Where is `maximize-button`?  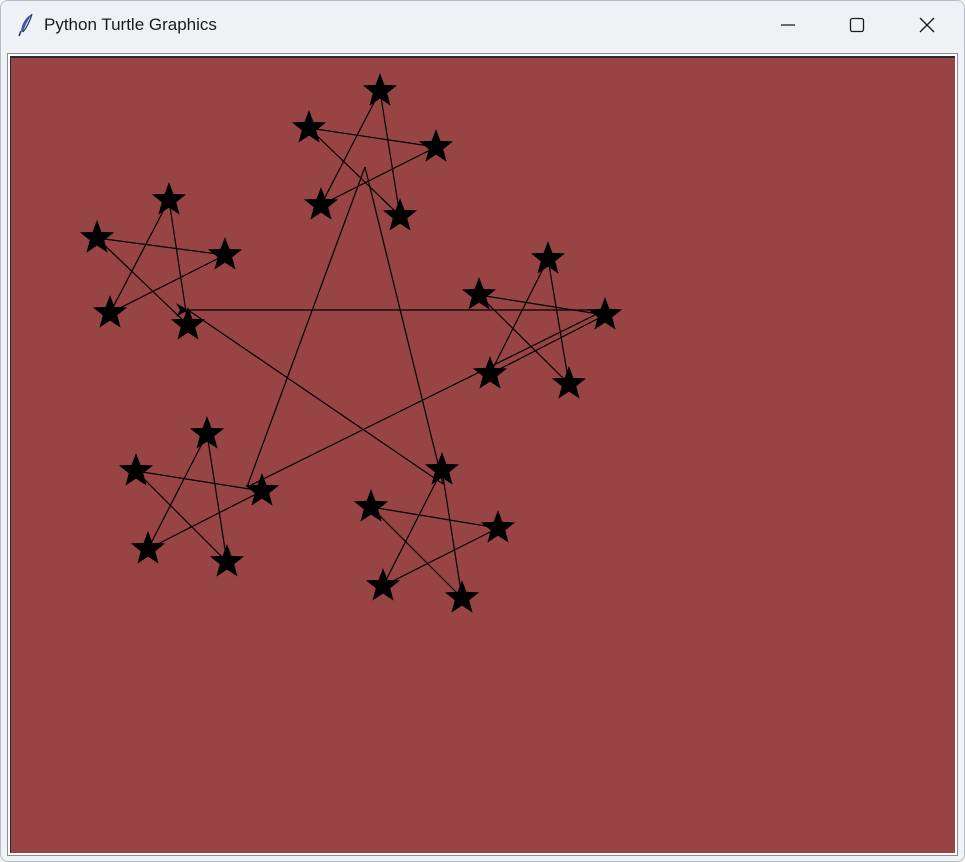
maximize-button is located at coordinates (857, 25).